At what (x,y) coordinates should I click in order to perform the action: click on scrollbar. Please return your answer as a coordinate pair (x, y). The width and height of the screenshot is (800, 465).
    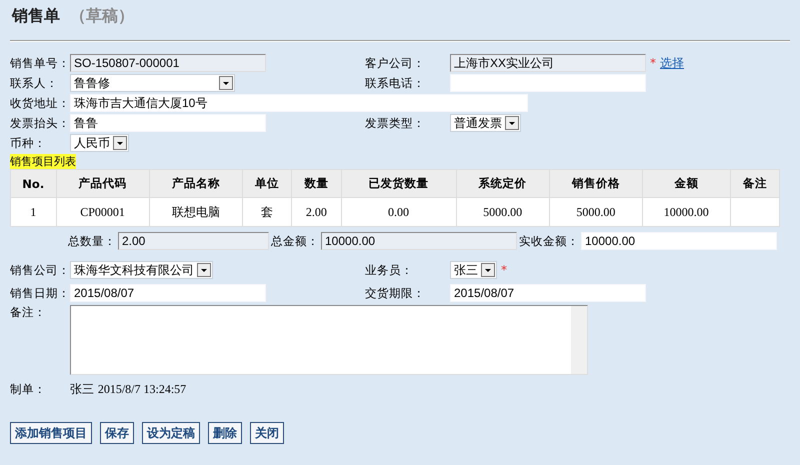
    Looking at the image, I should click on (579, 340).